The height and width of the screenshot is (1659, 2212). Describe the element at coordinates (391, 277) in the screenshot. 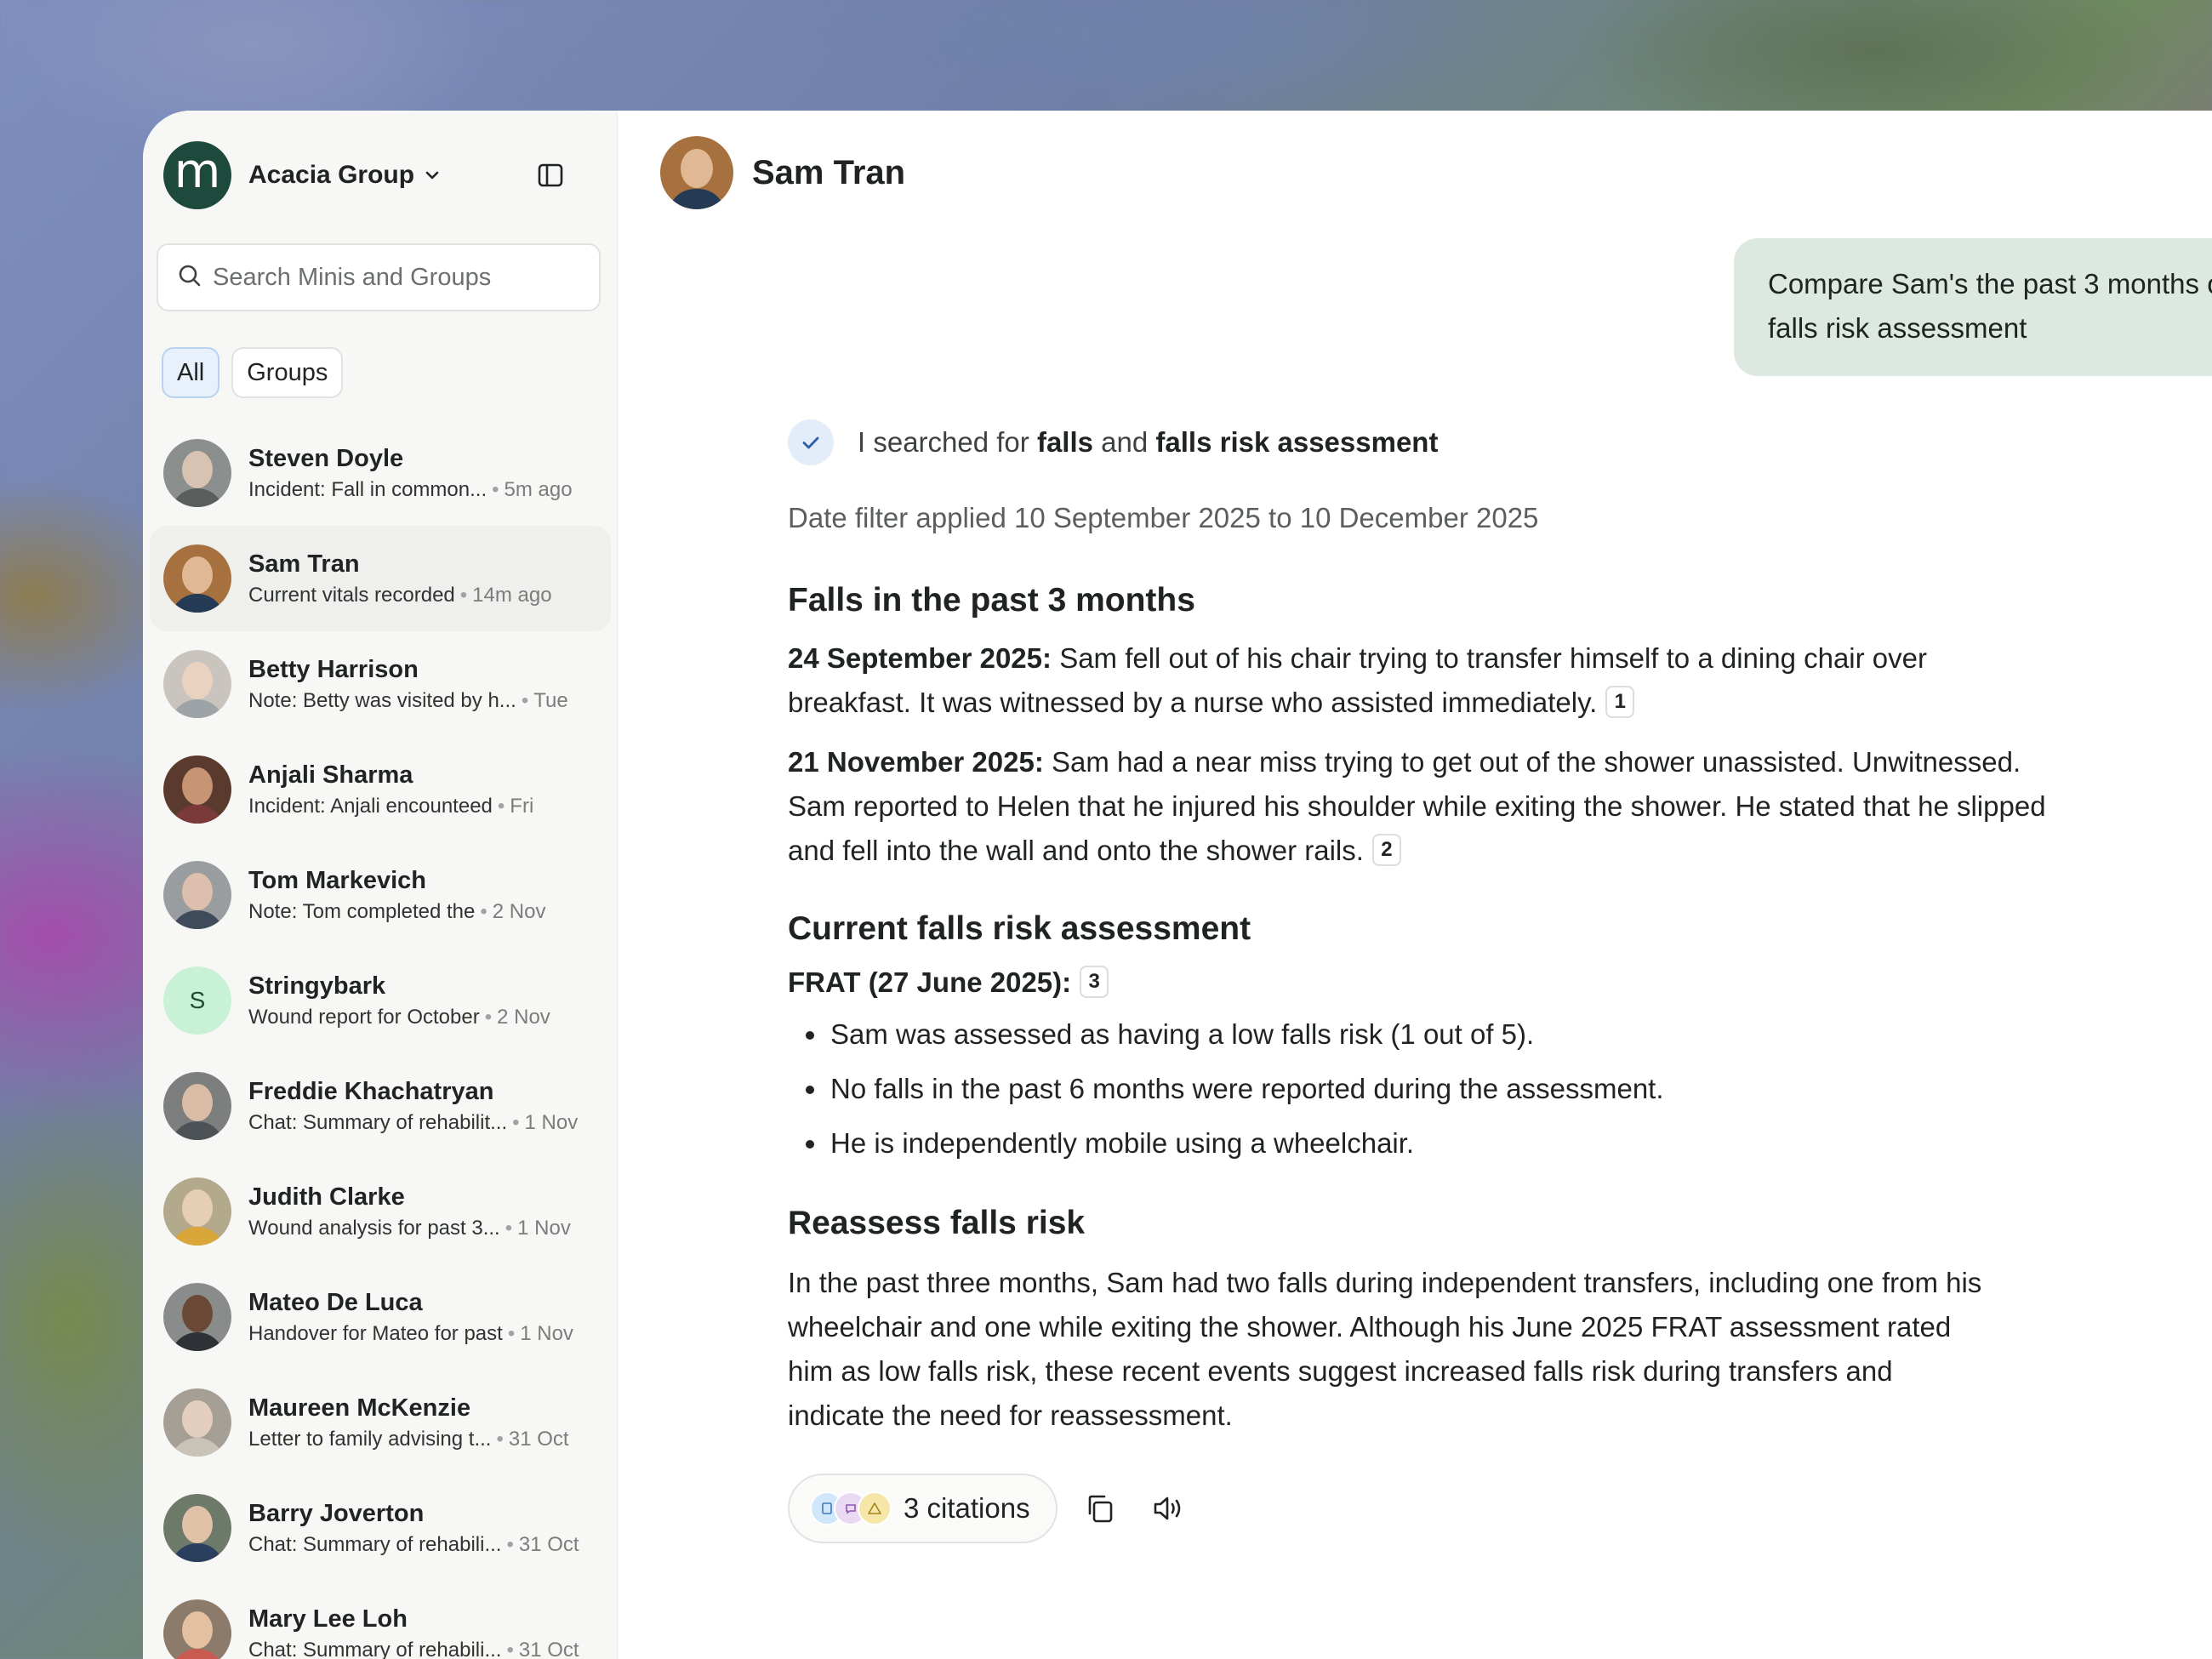

I see `search-input` at that location.